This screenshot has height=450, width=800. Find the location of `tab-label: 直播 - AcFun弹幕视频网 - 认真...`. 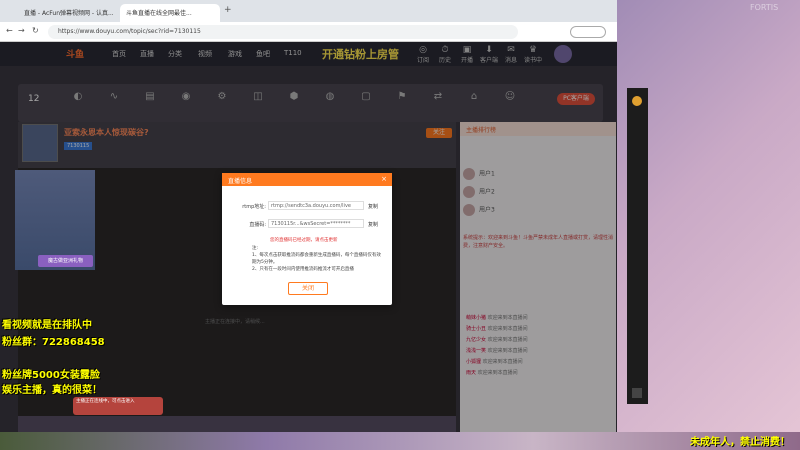

tab-label: 直播 - AcFun弹幕视频网 - 认真... is located at coordinates (69, 13).